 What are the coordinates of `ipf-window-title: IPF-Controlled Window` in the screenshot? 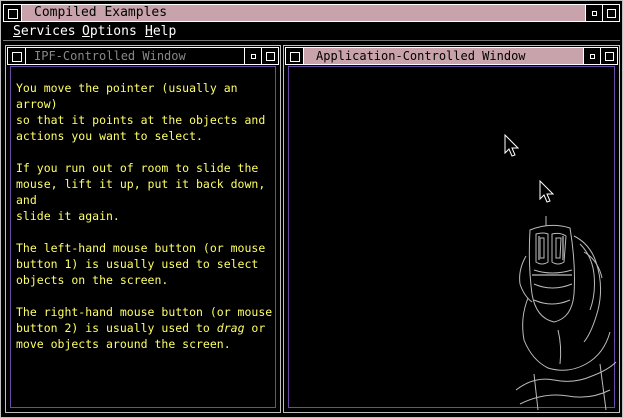 It's located at (110, 56).